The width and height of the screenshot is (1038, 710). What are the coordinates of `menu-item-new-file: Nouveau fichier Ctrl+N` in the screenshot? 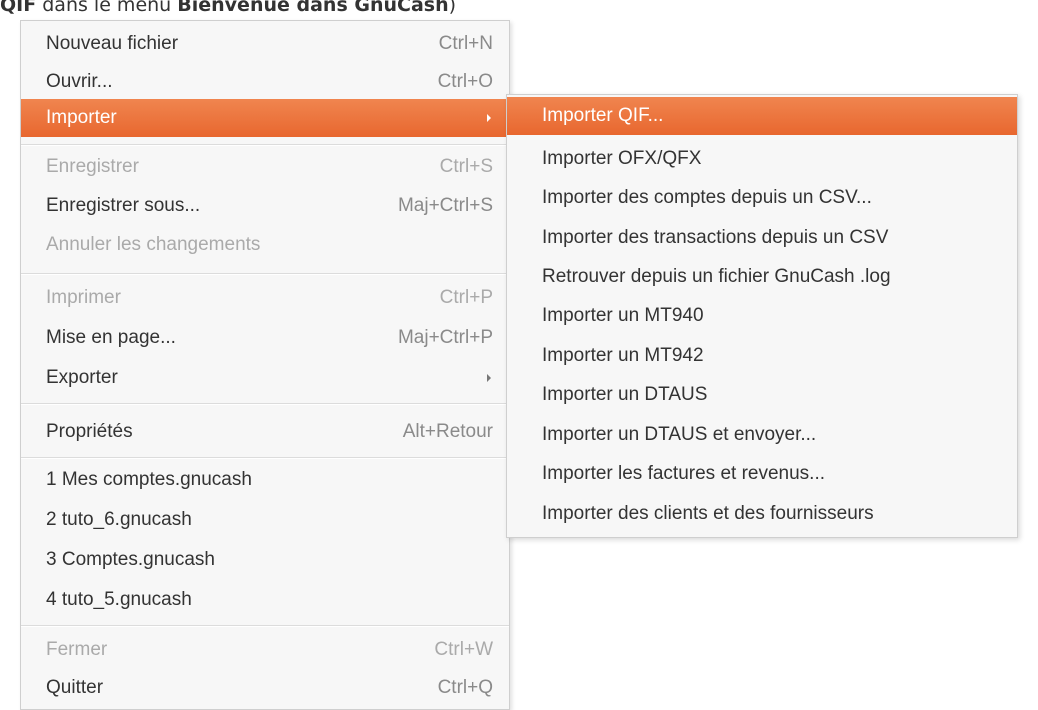 It's located at (265, 44).